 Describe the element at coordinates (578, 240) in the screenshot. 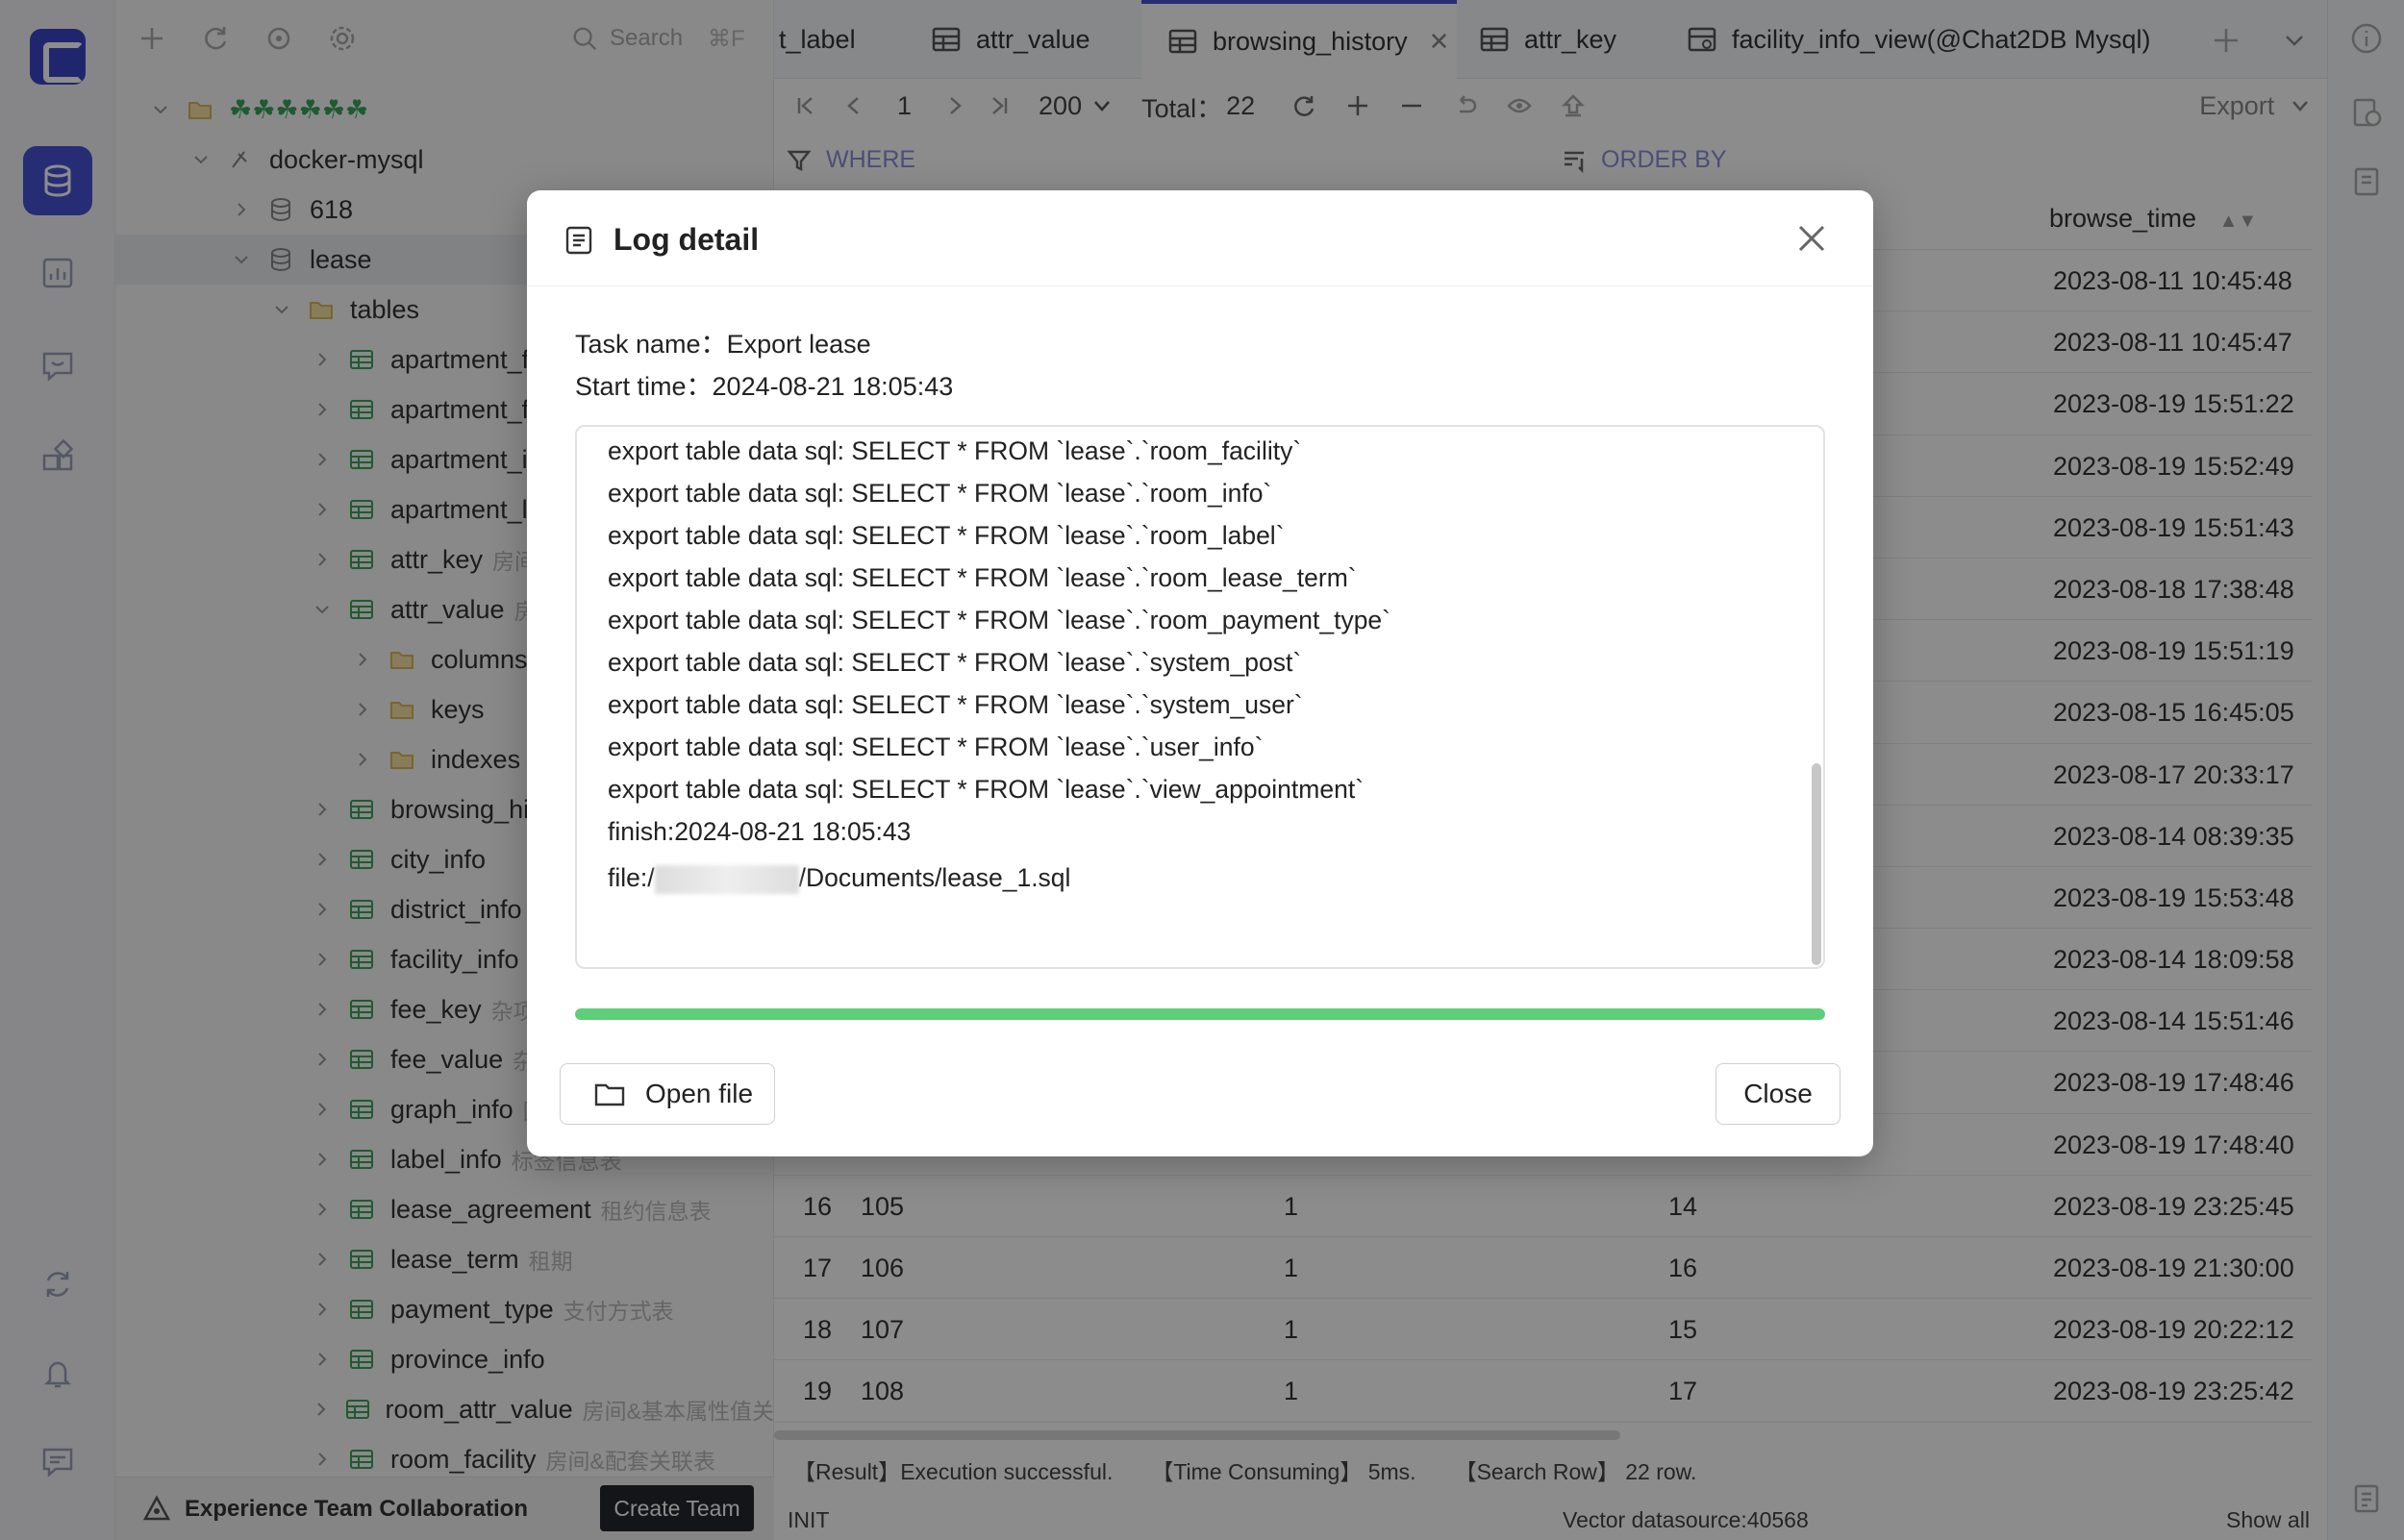

I see `log-document-icon` at that location.